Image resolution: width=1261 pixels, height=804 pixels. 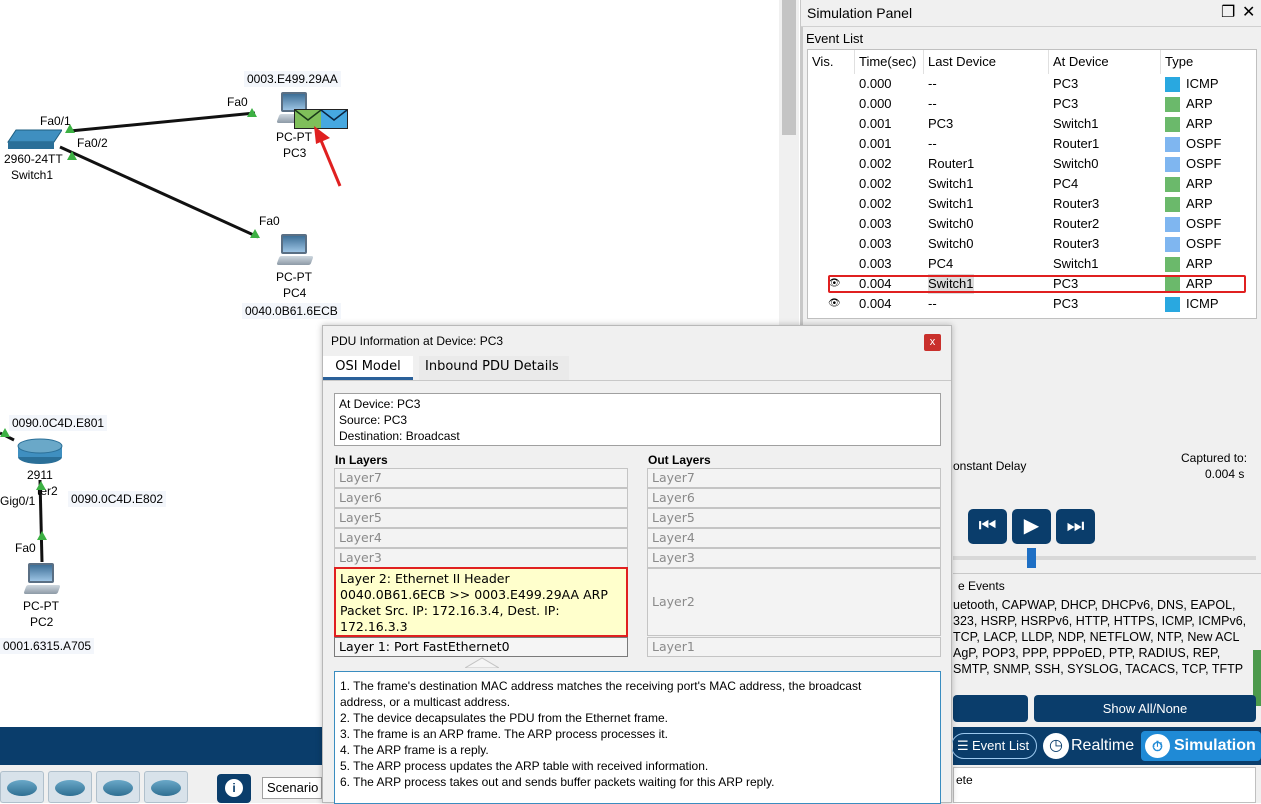 I want to click on edit-filters-button, so click(x=990, y=708).